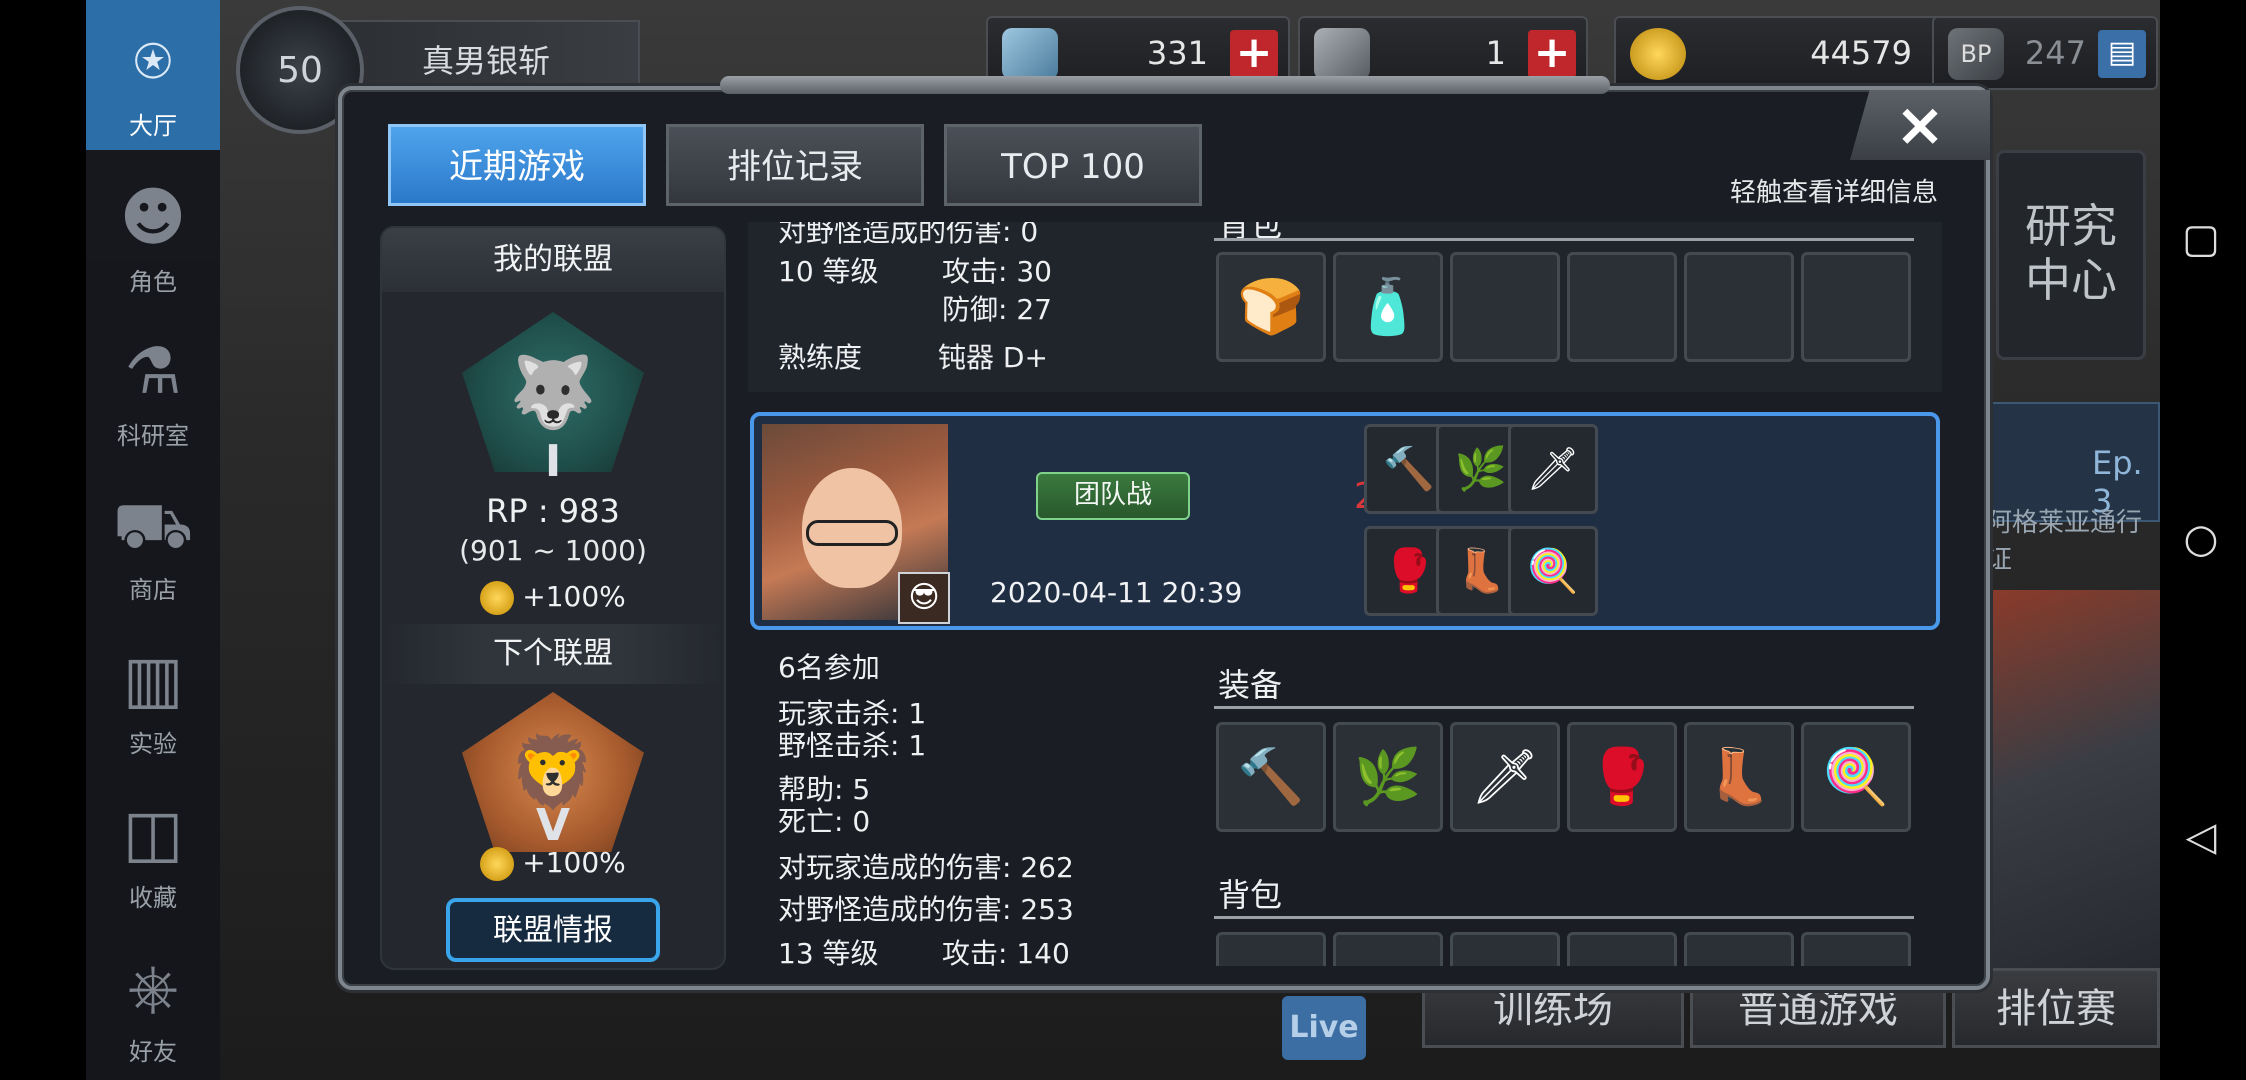 This screenshot has width=2246, height=1080. I want to click on sidebar-item-label: 大厅, so click(153, 126).